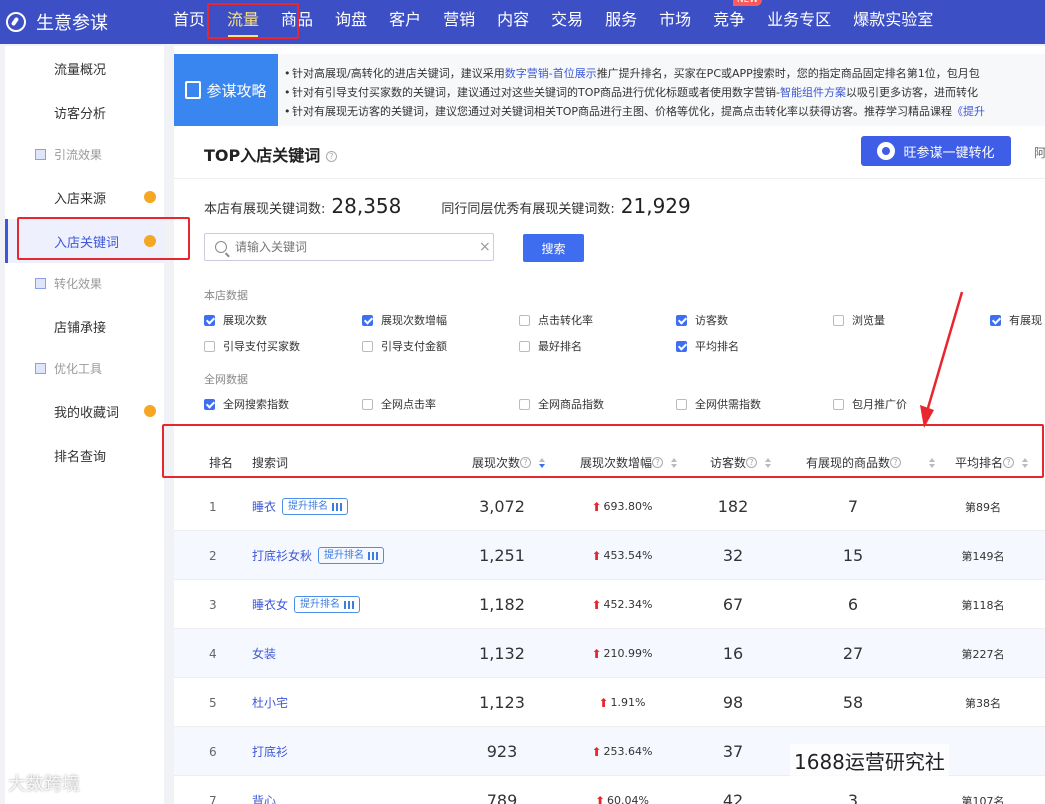 This screenshot has height=804, width=1045. I want to click on nav-item-2: 商品, so click(297, 22).